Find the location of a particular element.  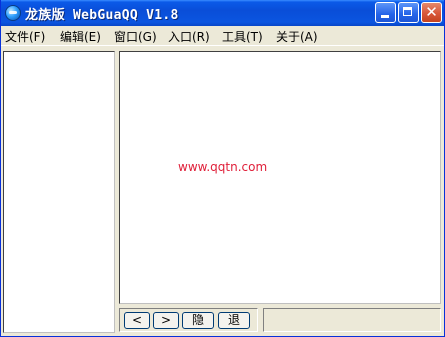

app-logo-icon is located at coordinates (13, 13).